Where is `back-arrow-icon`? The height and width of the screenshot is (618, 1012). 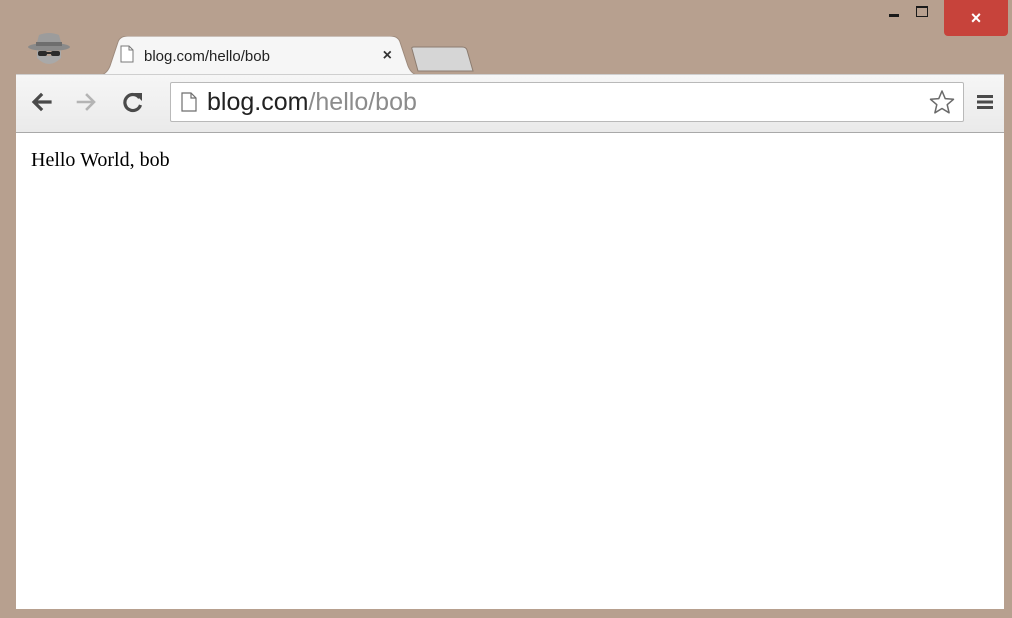
back-arrow-icon is located at coordinates (41, 102).